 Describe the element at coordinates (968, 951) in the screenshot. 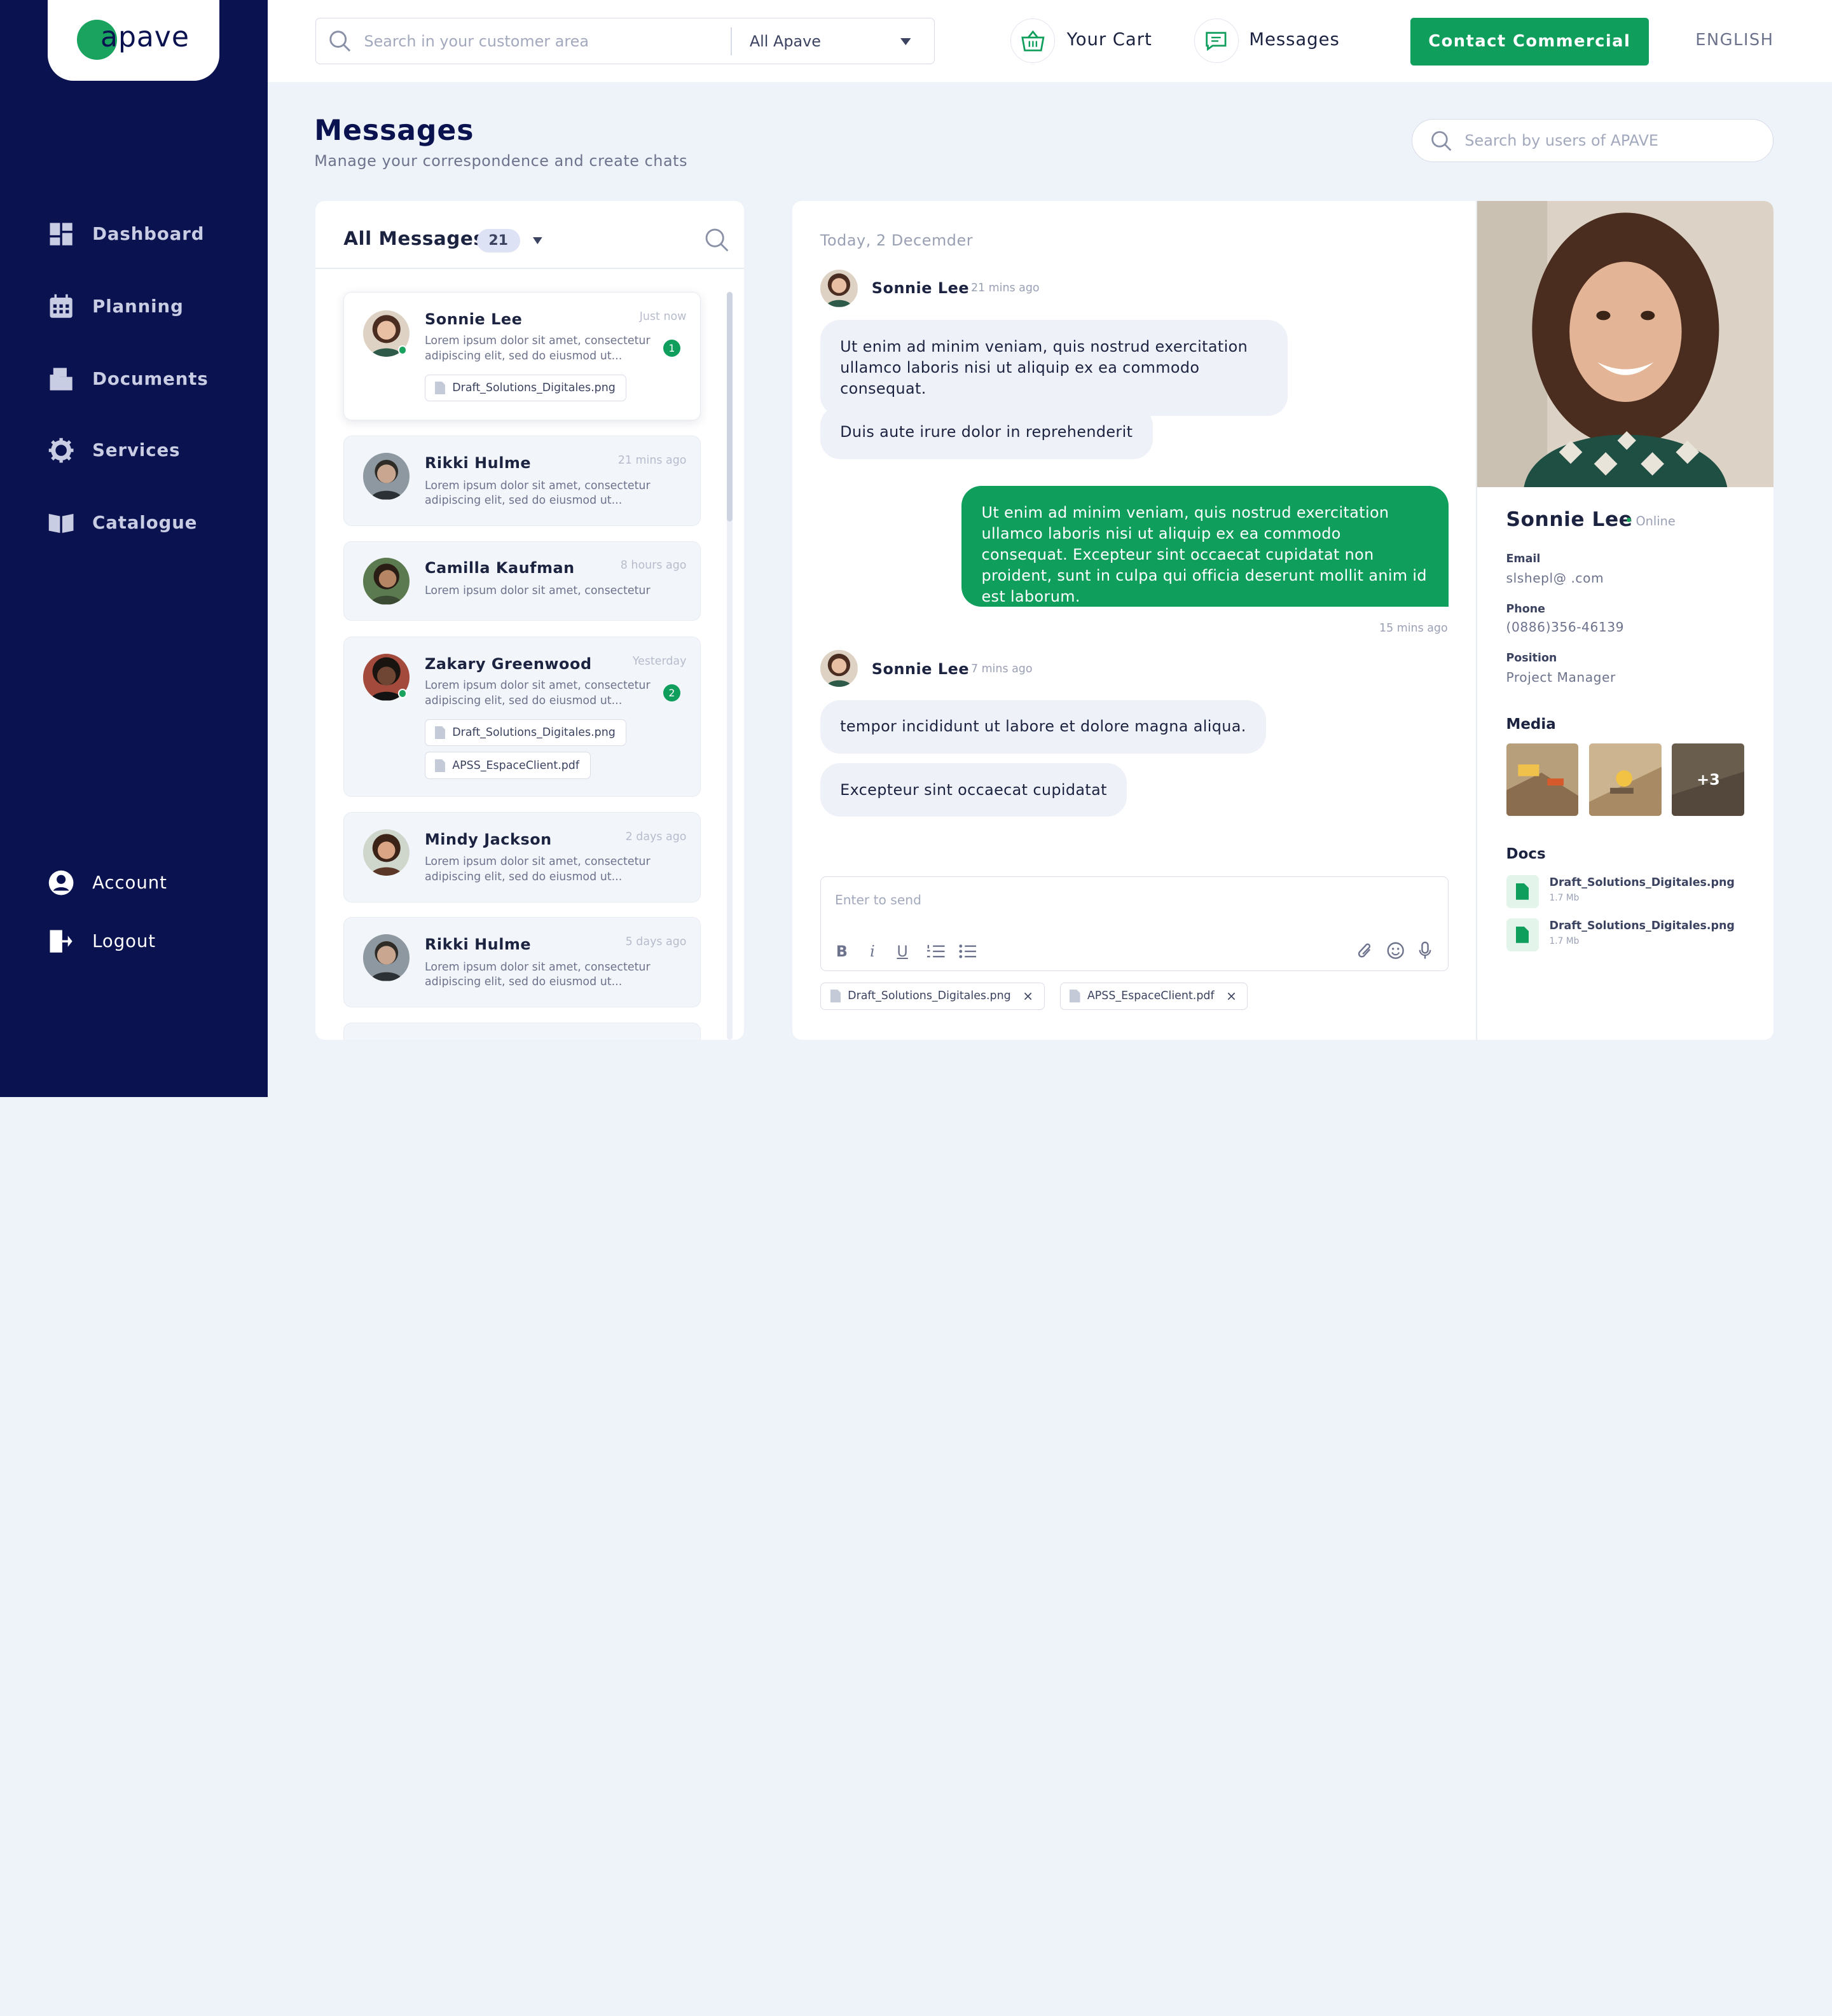

I see `bullet-list-icon` at that location.